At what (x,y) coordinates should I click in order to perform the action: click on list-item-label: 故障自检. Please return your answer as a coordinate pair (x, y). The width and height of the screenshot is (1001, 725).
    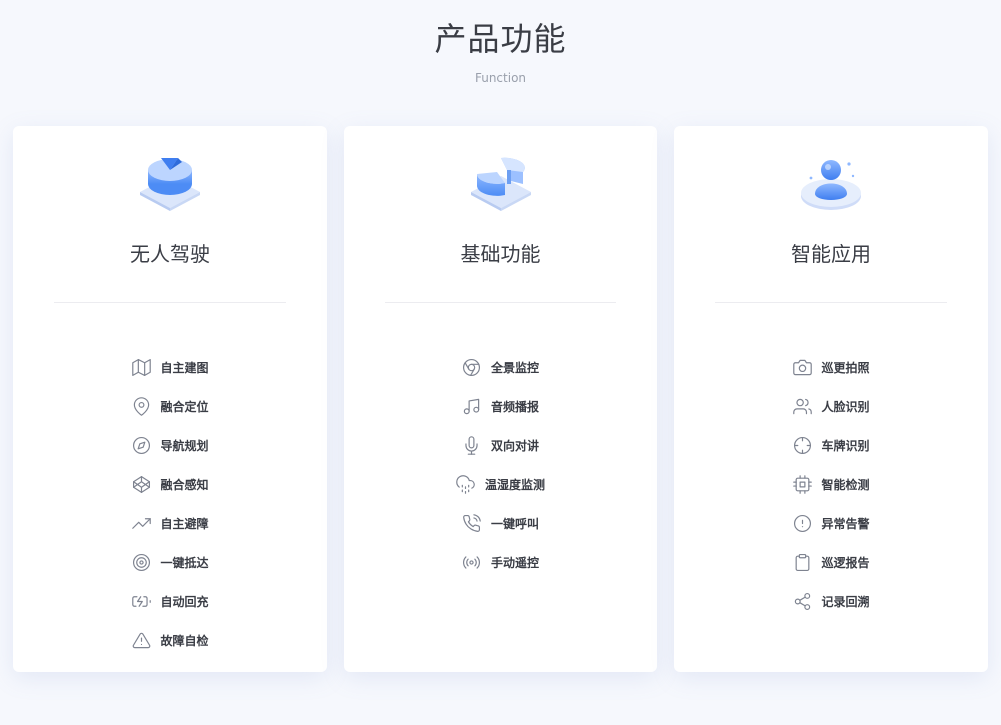
    Looking at the image, I should click on (184, 641).